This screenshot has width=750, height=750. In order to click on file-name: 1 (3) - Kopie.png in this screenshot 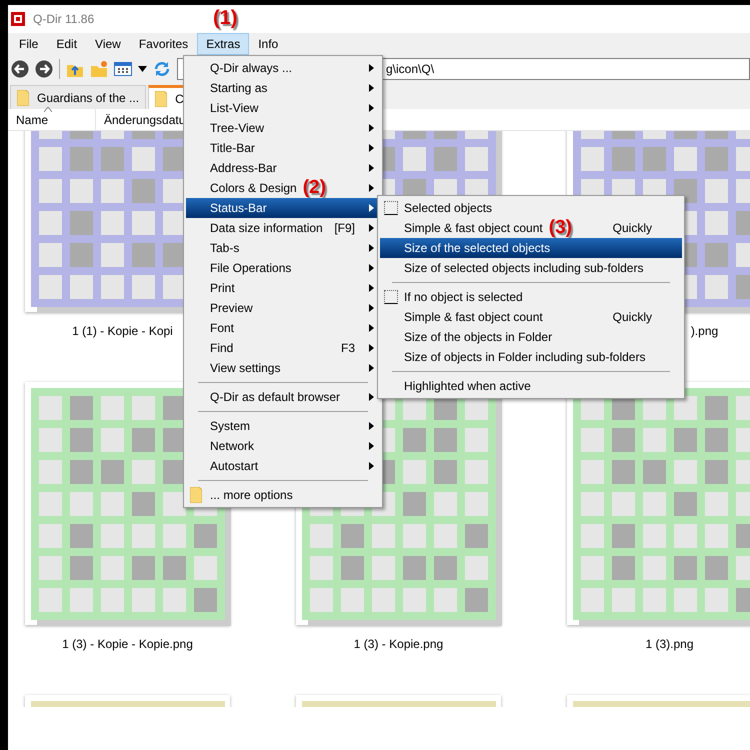, I will do `click(399, 644)`.